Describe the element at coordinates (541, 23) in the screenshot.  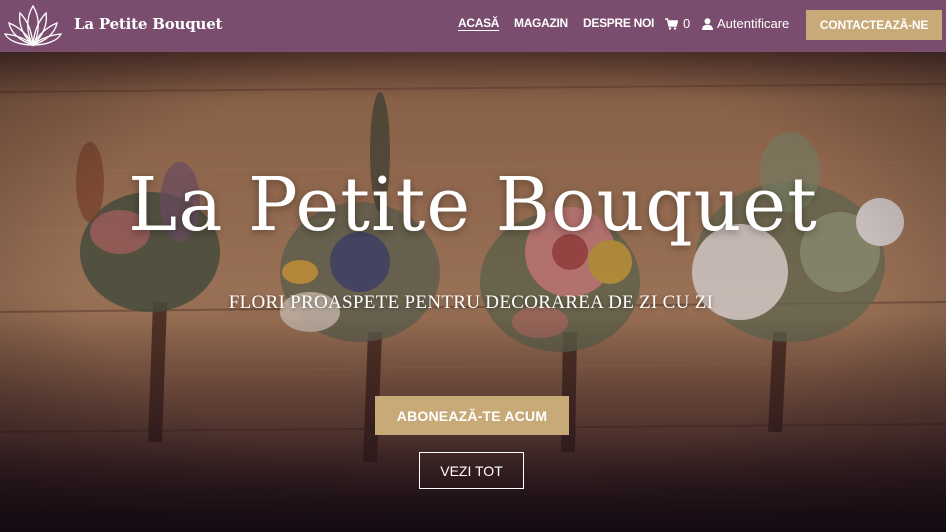
I see `nav-item-magazin: MAGAZIN` at that location.